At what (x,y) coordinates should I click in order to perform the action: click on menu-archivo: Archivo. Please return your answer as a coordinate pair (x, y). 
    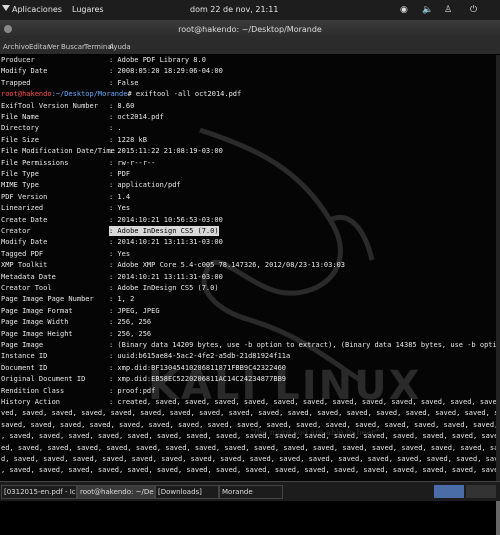
    Looking at the image, I should click on (16, 47).